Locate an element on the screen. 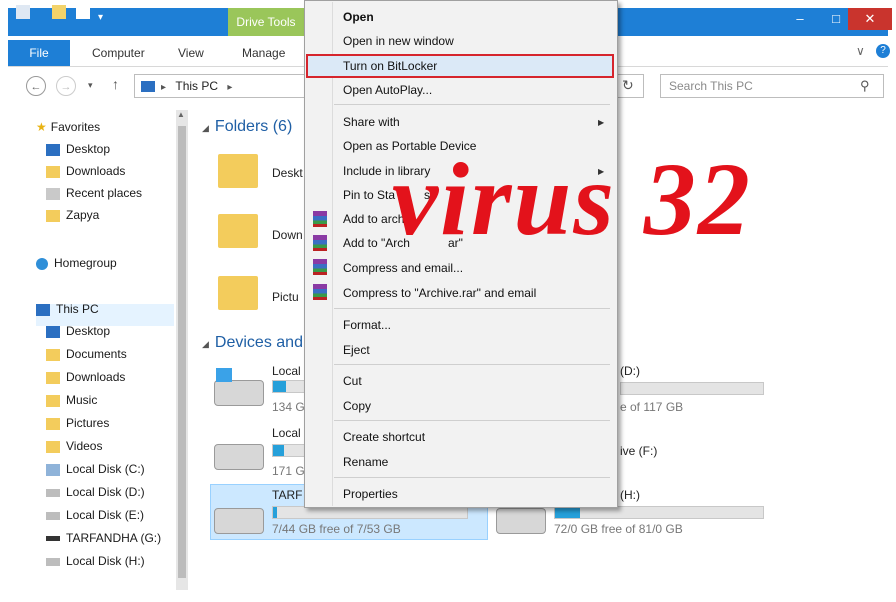  menu-share-with: Share with is located at coordinates (371, 122).